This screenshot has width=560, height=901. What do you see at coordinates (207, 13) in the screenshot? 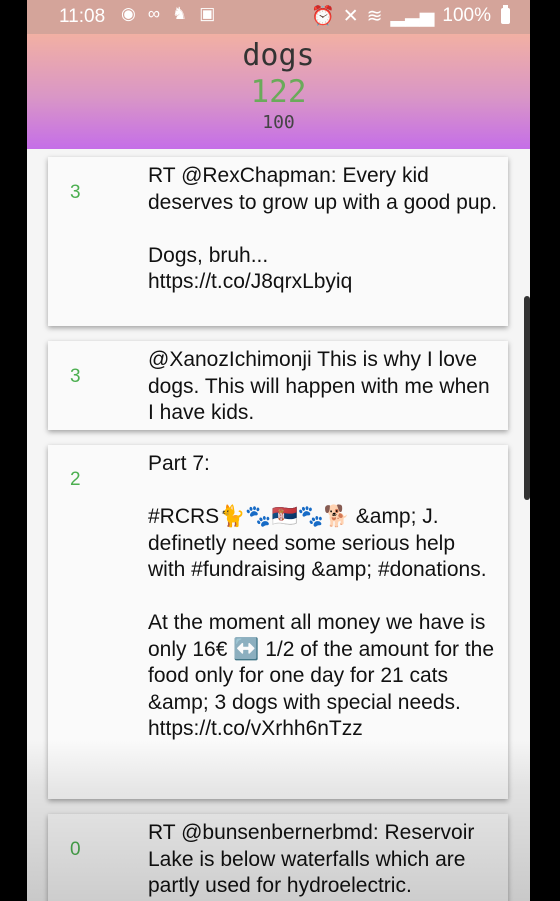
I see `screenshot-icon: ▣` at bounding box center [207, 13].